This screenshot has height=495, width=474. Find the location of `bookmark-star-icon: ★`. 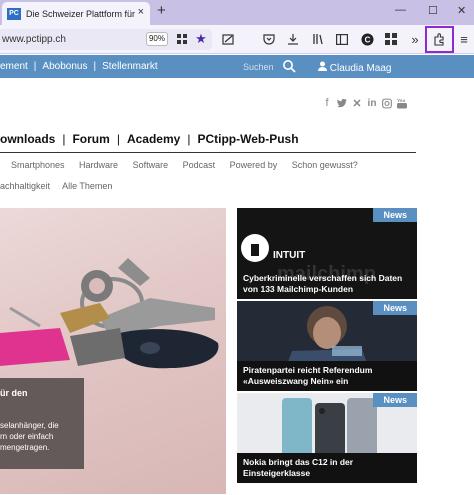

bookmark-star-icon: ★ is located at coordinates (201, 39).